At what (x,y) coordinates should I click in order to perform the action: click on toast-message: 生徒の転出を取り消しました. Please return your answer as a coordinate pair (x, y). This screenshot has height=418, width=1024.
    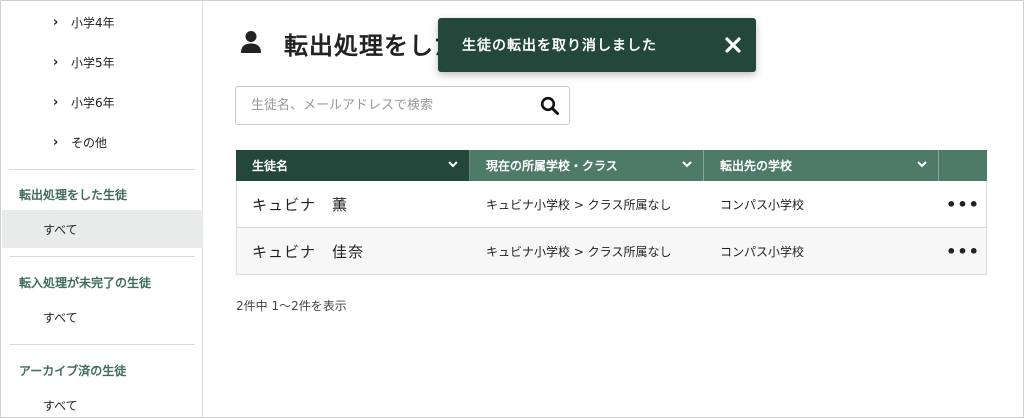
    Looking at the image, I should click on (559, 46).